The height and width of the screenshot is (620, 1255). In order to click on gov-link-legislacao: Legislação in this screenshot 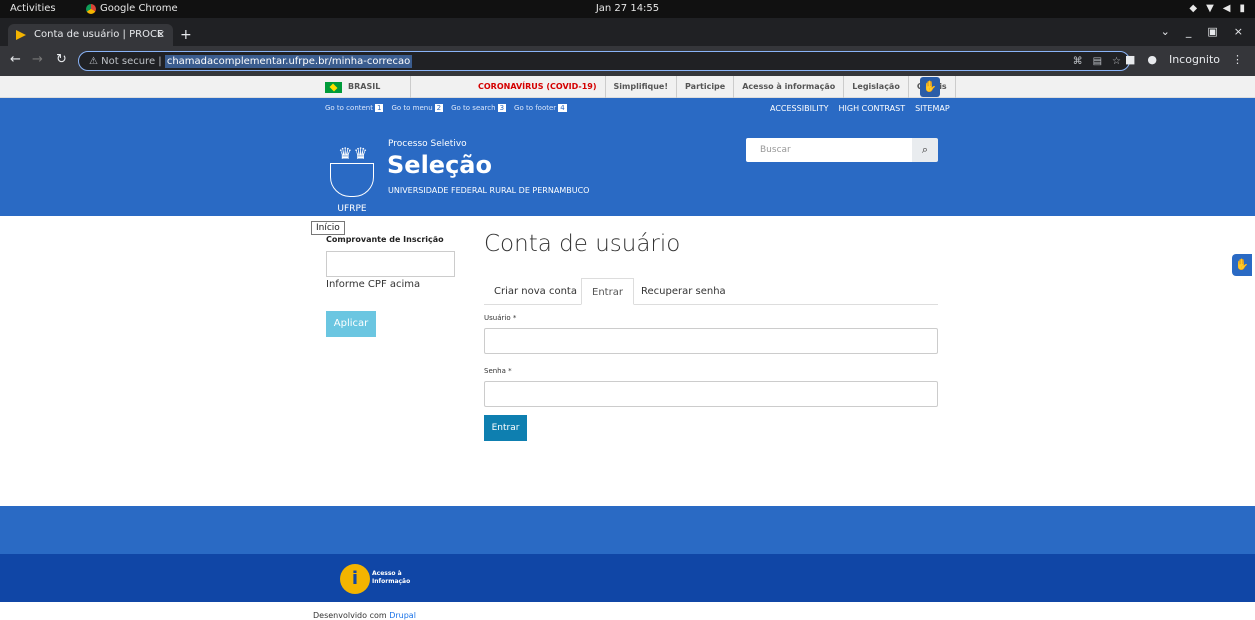, I will do `click(876, 87)`.